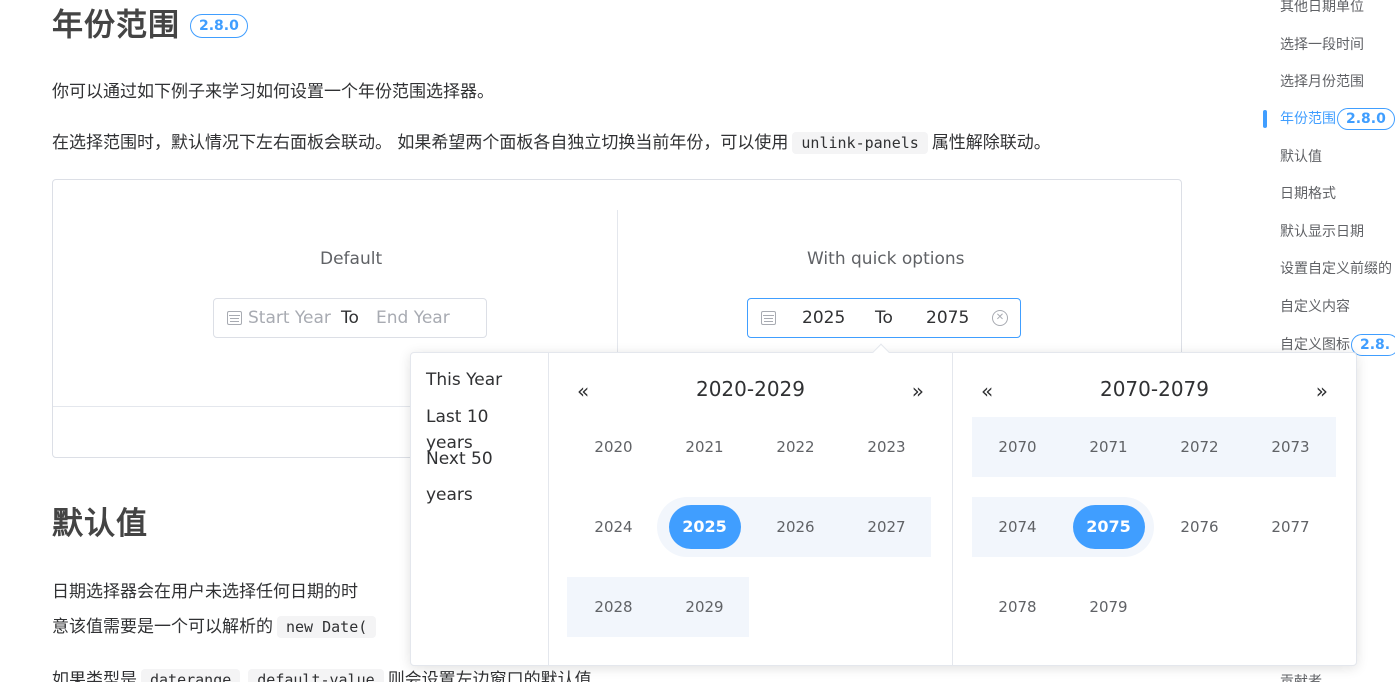  I want to click on year-cell-label: 2075, so click(1108, 527).